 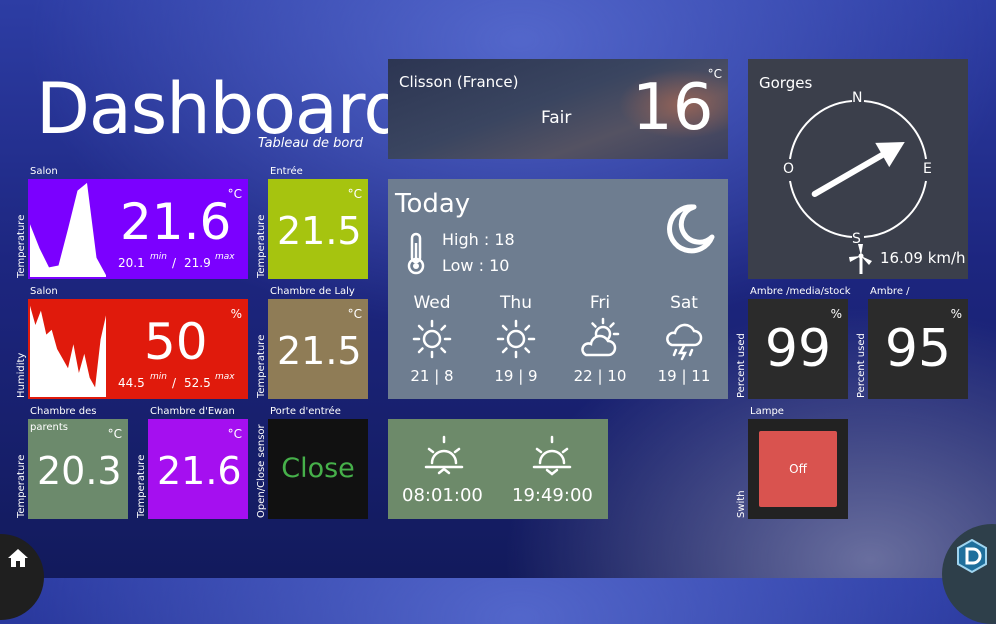 I want to click on salon-hum-max-label: max, so click(x=225, y=377).